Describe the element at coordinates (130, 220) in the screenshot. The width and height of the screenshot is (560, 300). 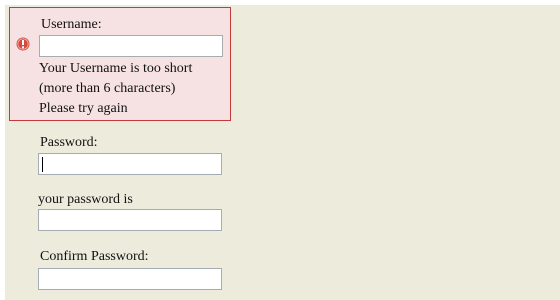
I see `password-hint-input` at that location.